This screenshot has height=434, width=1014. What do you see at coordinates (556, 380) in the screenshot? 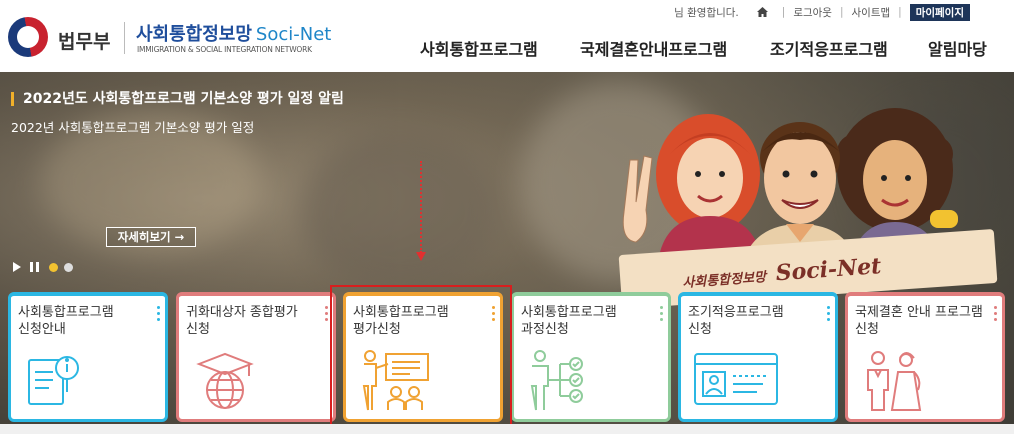
I see `process-checklist-icon` at bounding box center [556, 380].